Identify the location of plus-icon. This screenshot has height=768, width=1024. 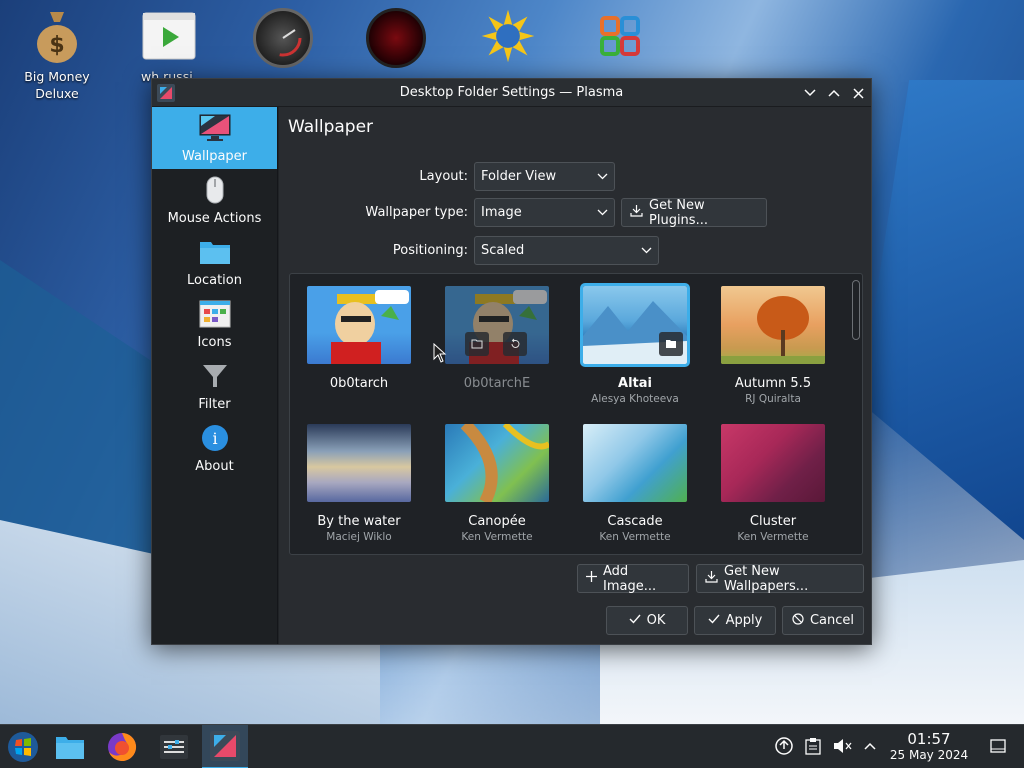
(591, 578).